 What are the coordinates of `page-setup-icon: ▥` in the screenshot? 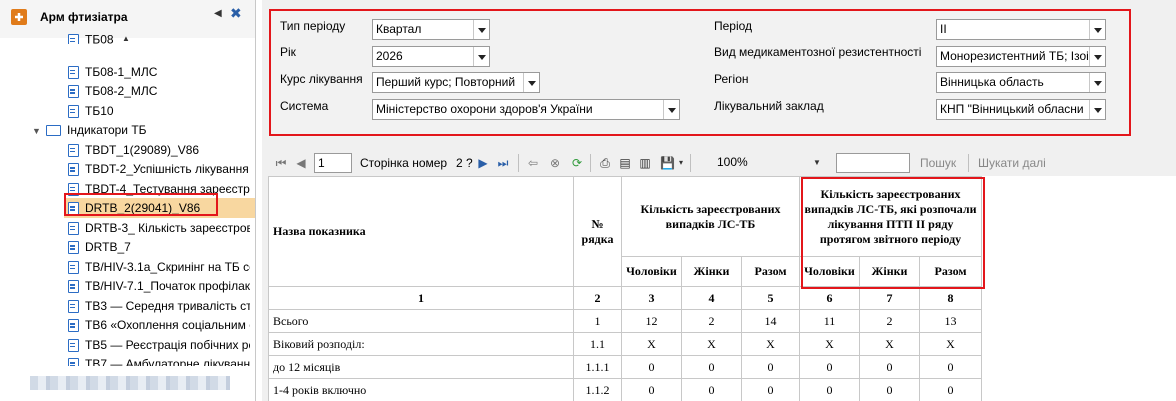 It's located at (645, 163).